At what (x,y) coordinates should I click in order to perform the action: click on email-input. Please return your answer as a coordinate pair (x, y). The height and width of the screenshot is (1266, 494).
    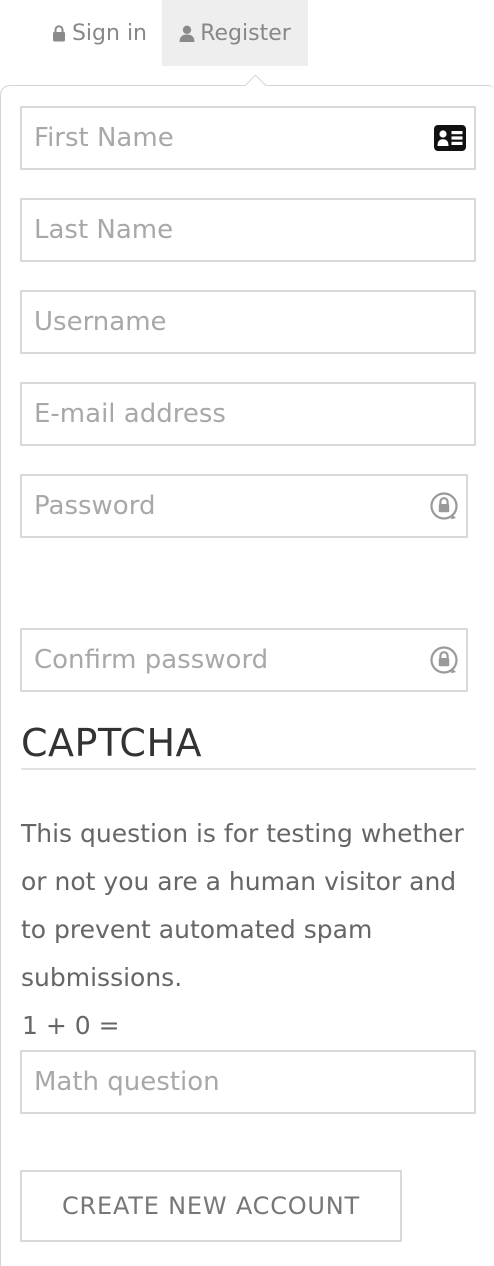
    Looking at the image, I should click on (248, 414).